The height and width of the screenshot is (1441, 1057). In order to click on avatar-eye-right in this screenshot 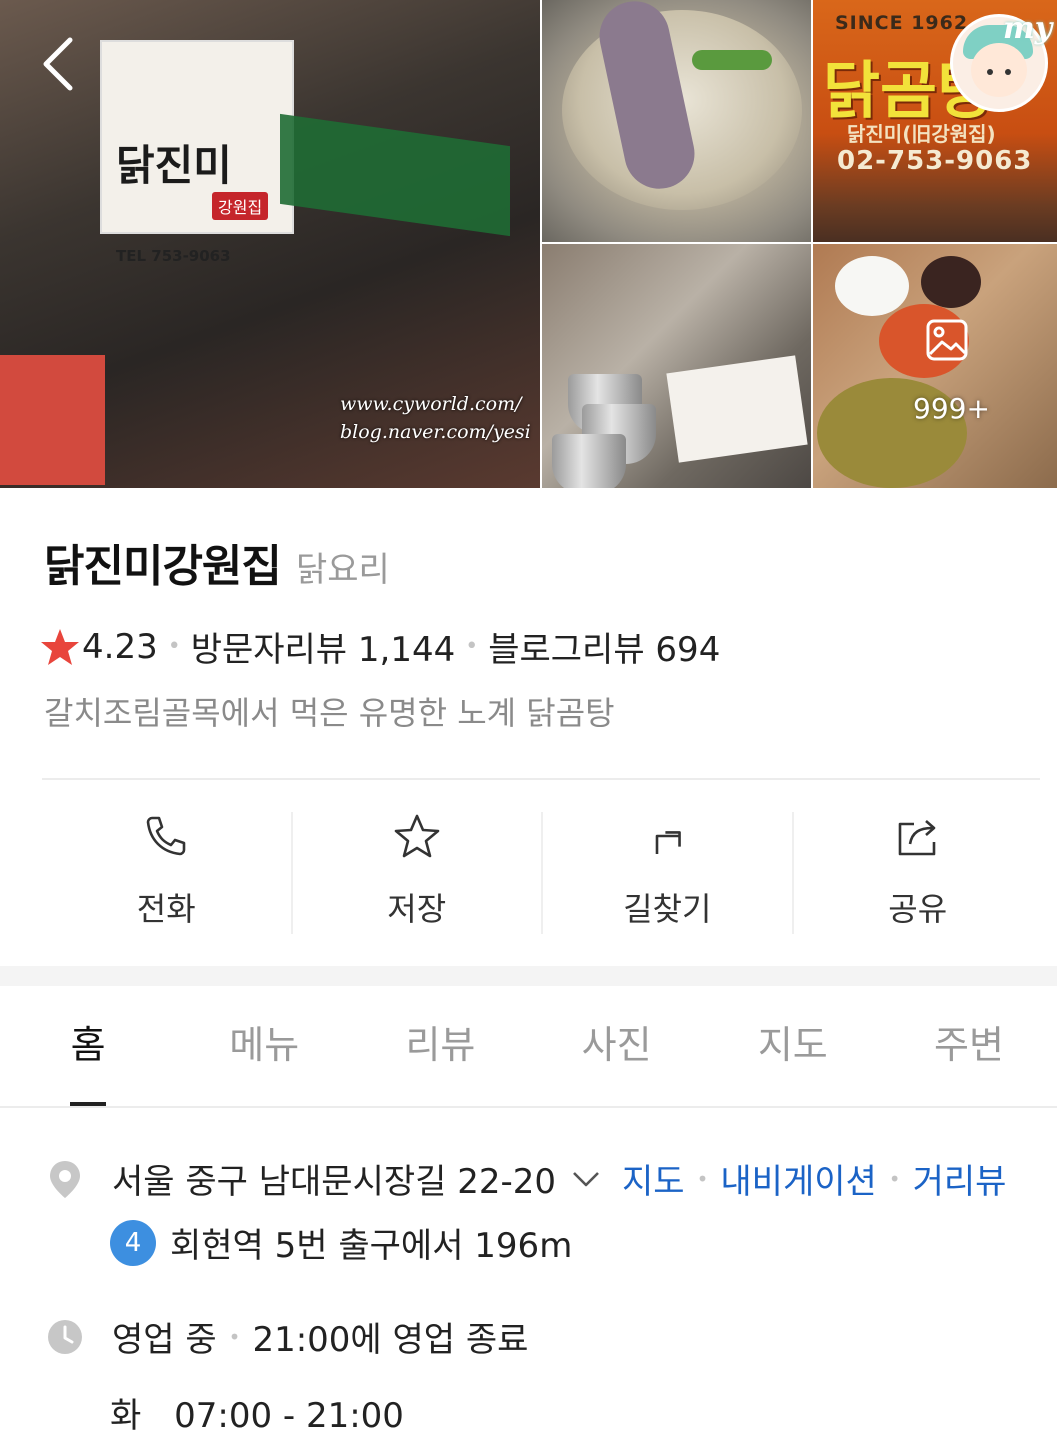, I will do `click(1008, 72)`.